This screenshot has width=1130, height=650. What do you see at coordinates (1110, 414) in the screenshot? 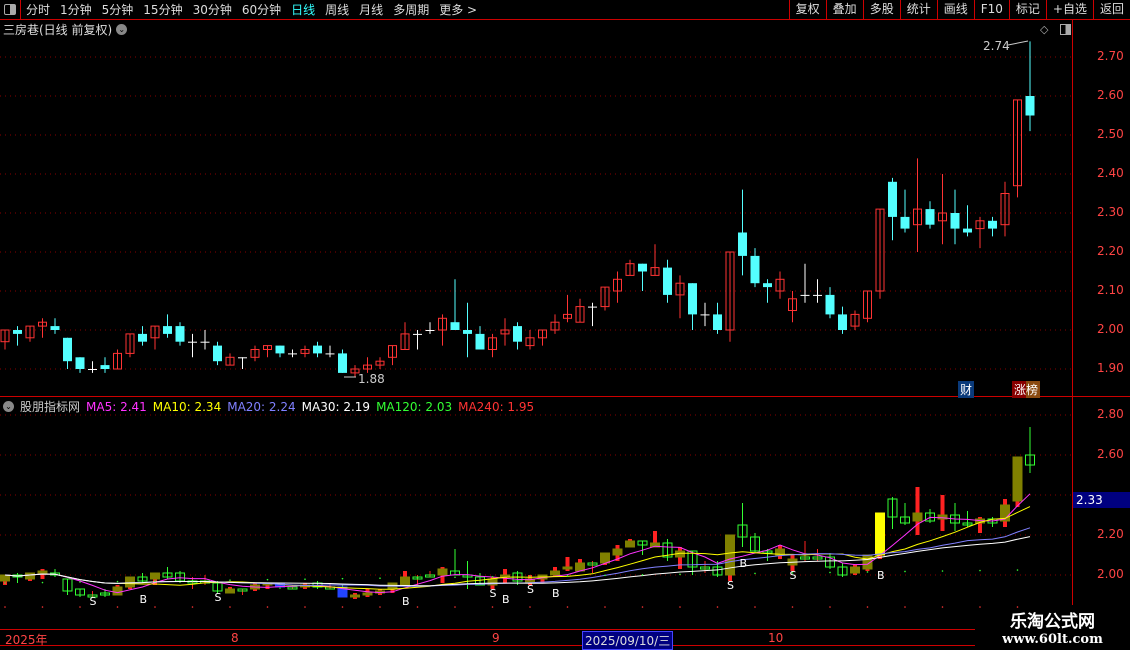
I see `indicator-tick: 2.80` at bounding box center [1110, 414].